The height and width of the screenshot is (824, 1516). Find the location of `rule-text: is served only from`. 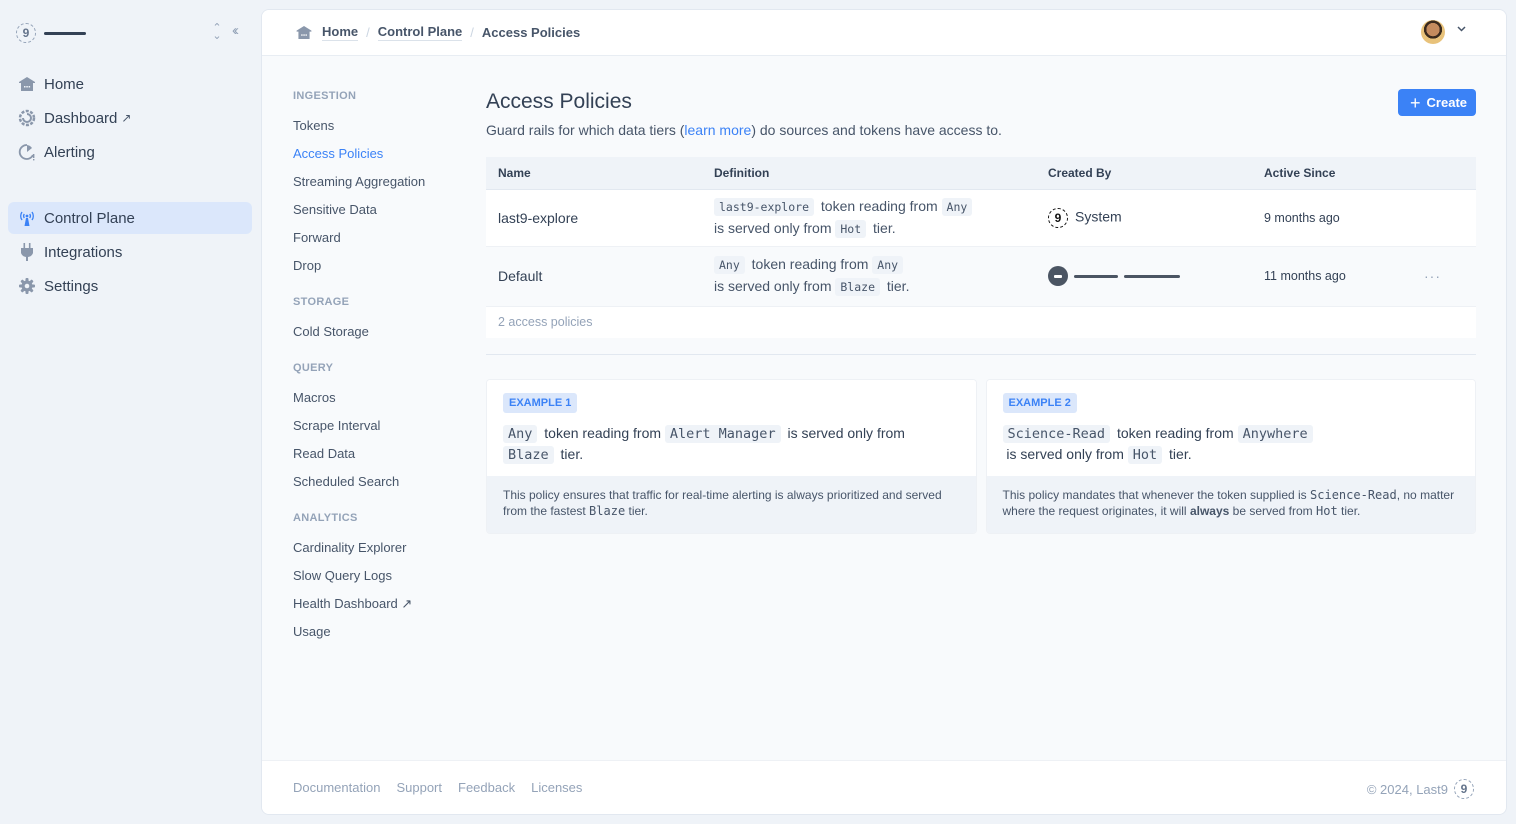

rule-text: is served only from is located at coordinates (1065, 454).